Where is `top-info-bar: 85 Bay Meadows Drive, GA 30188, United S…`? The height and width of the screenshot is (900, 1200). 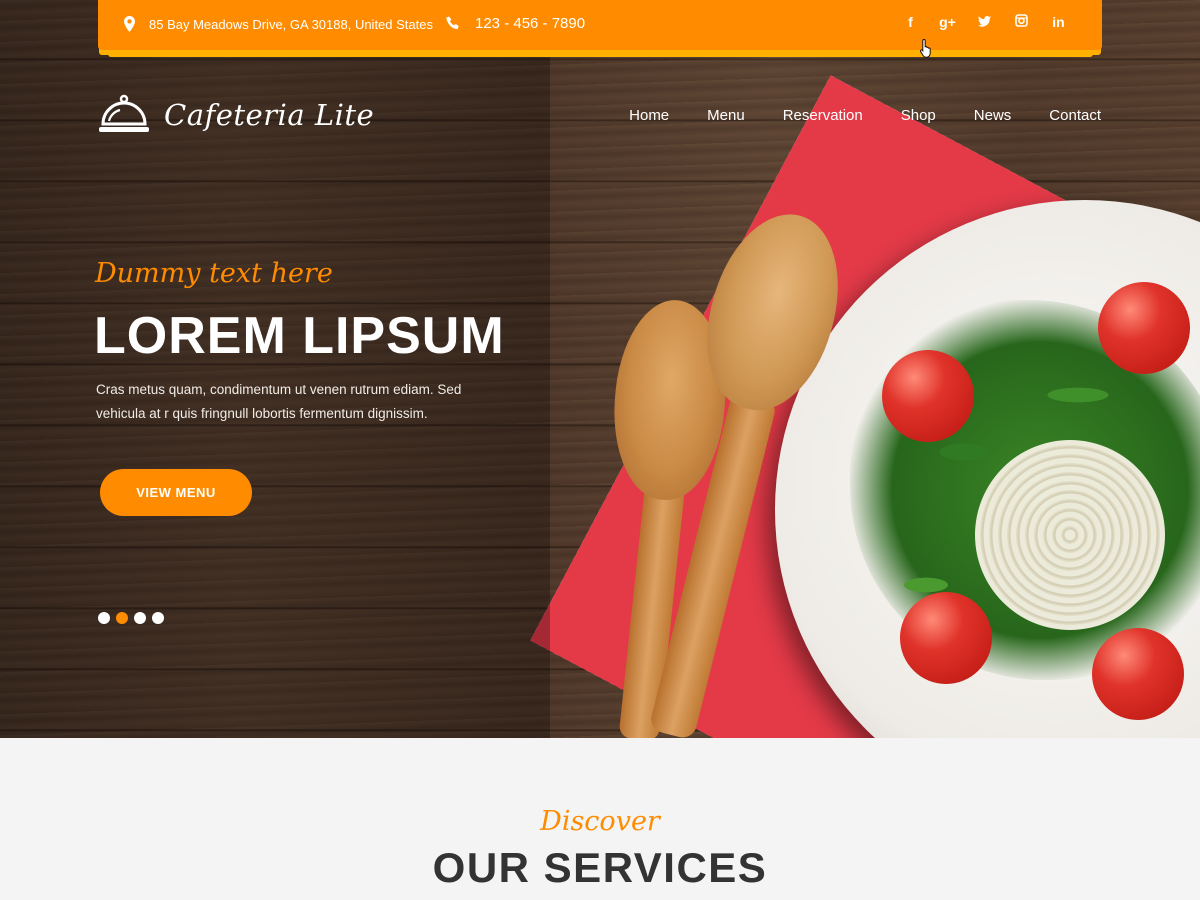
top-info-bar: 85 Bay Meadows Drive, GA 30188, United S… is located at coordinates (600, 25).